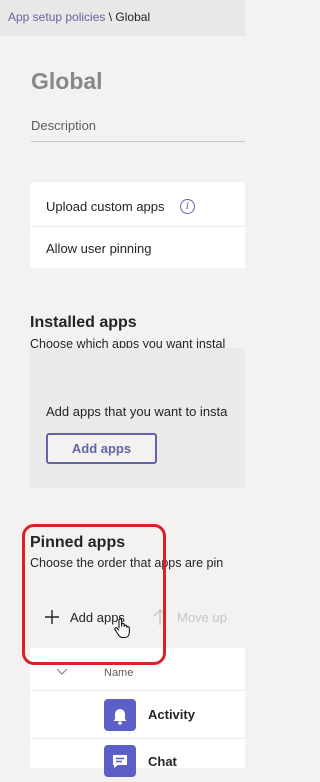 This screenshot has width=320, height=782. What do you see at coordinates (137, 738) in the screenshot?
I see `table-row-divider` at bounding box center [137, 738].